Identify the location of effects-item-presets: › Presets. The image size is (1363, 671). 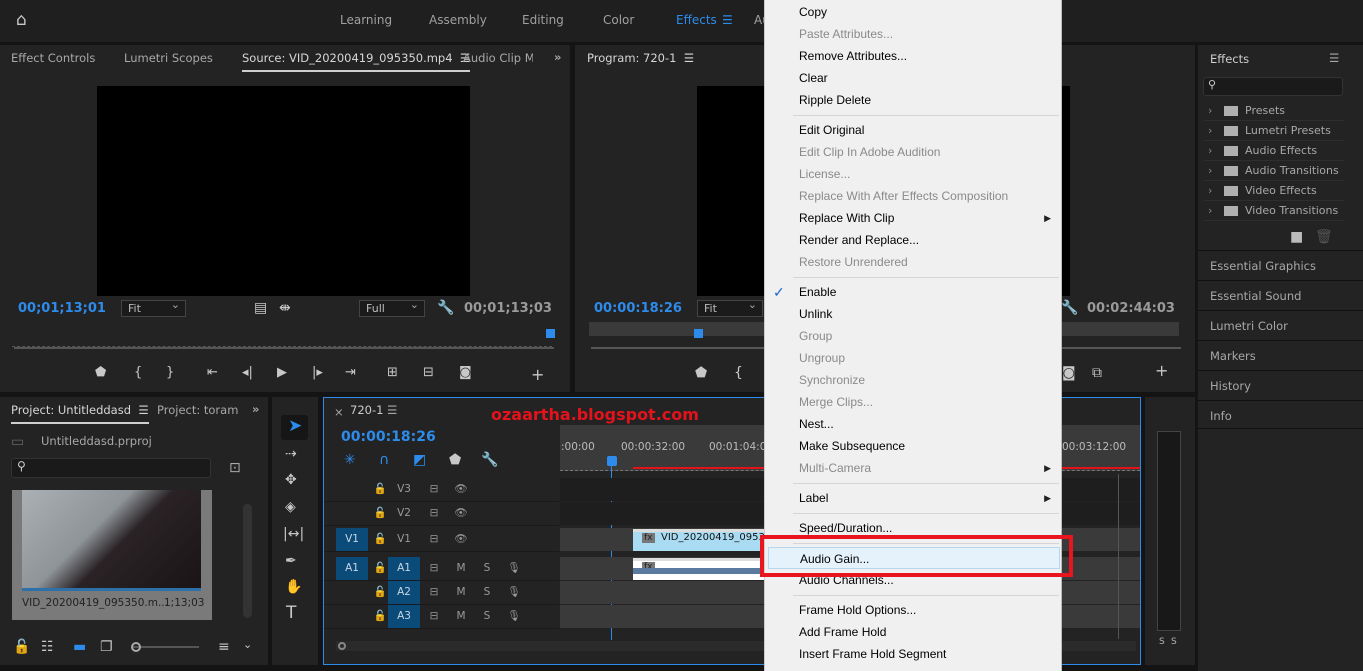
(1274, 111).